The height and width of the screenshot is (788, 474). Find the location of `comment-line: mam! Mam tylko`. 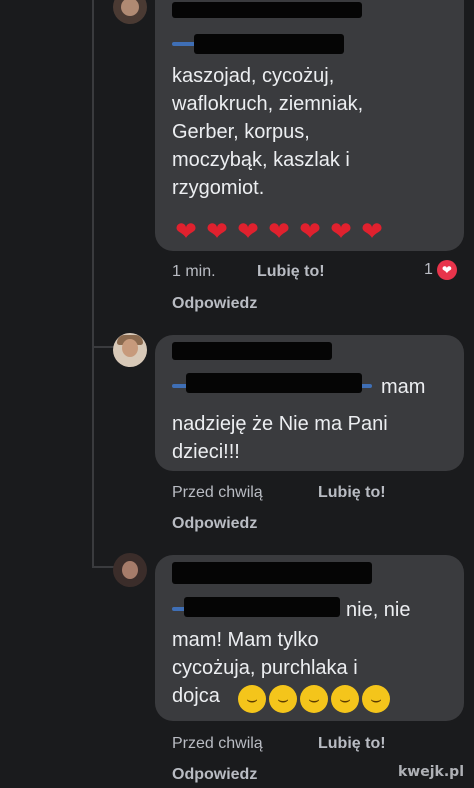

comment-line: mam! Mam tylko is located at coordinates (245, 640).